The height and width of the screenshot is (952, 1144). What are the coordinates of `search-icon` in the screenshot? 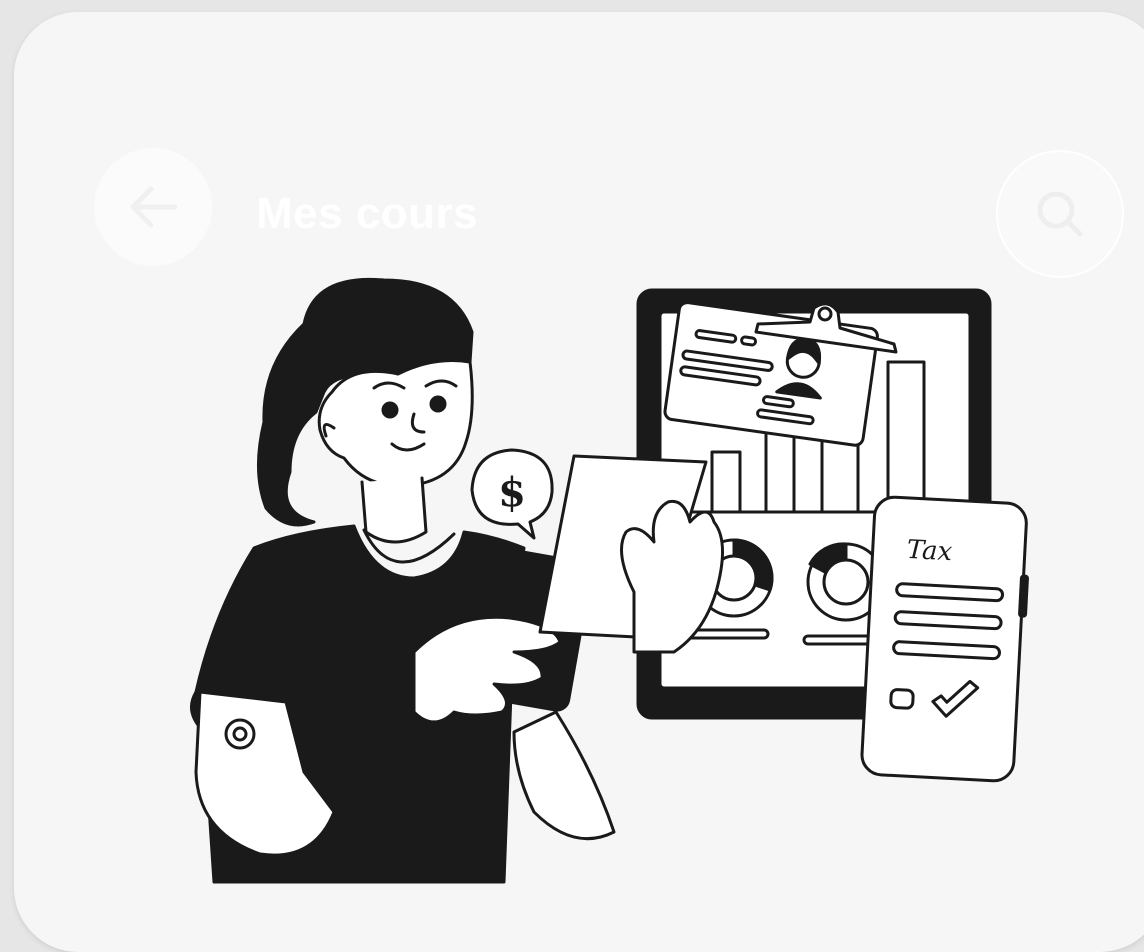 It's located at (1060, 214).